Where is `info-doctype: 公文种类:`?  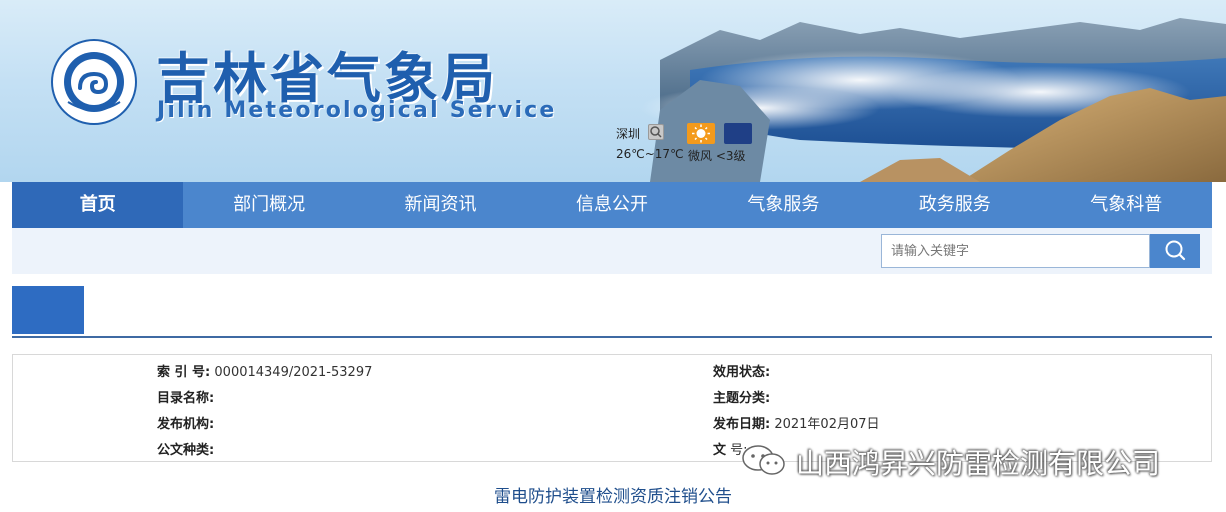
info-doctype: 公文种类: is located at coordinates (185, 448).